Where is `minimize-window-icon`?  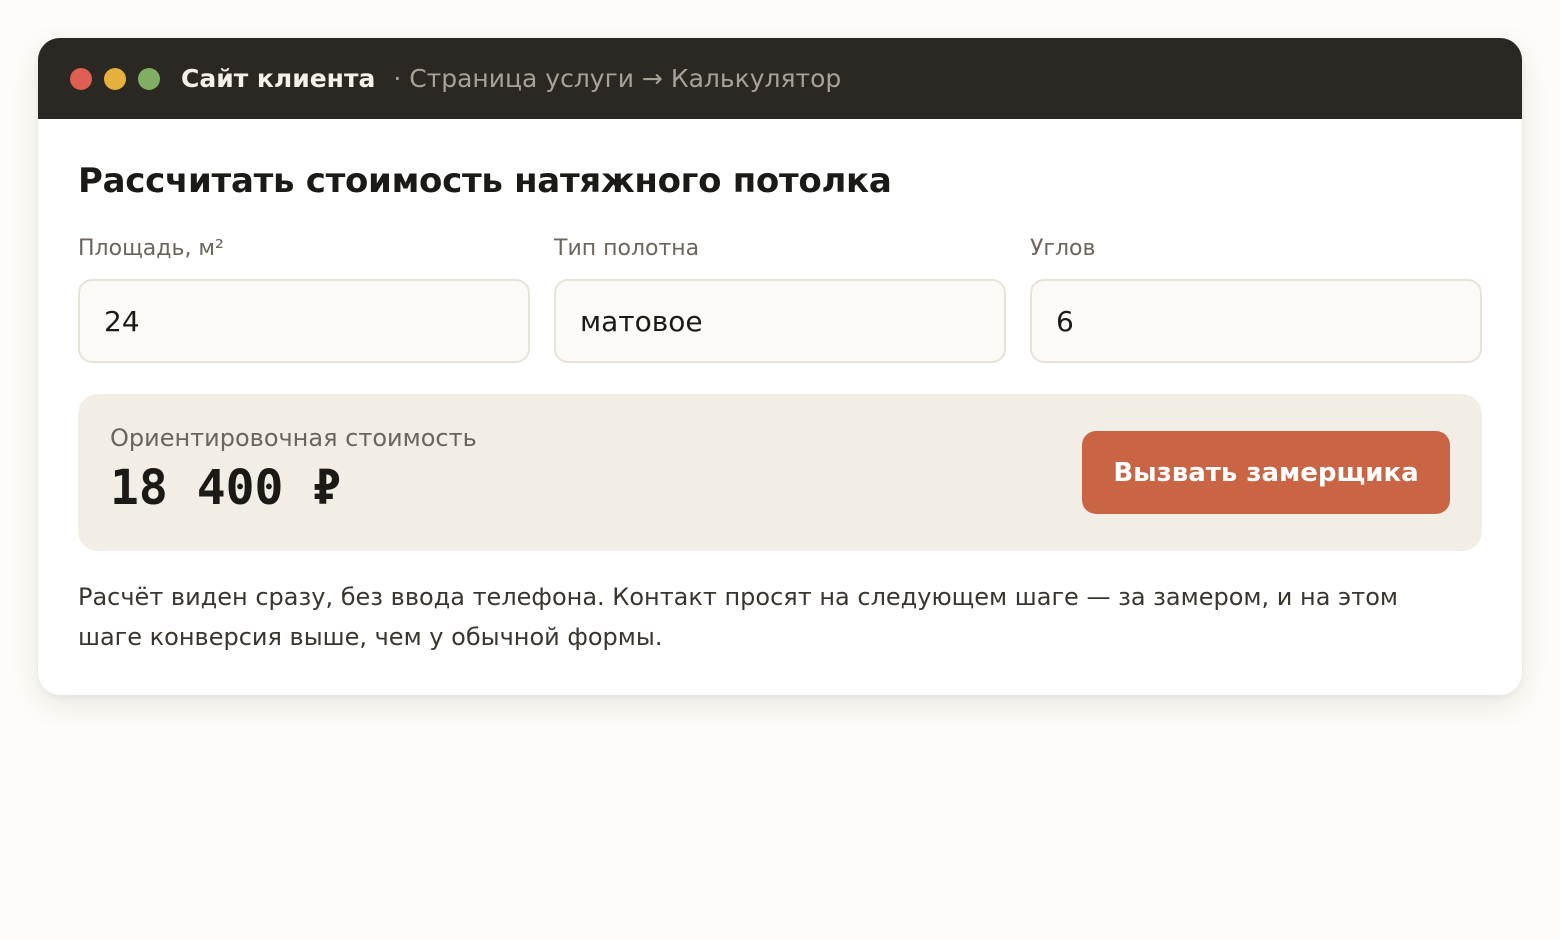 minimize-window-icon is located at coordinates (115, 78).